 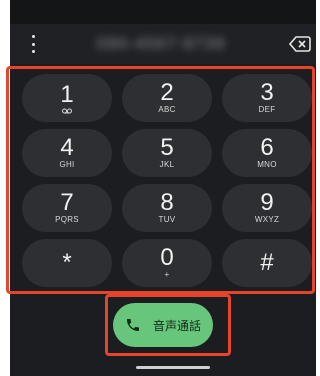 I want to click on number-display-bar: 090-4567-9739, so click(x=163, y=44).